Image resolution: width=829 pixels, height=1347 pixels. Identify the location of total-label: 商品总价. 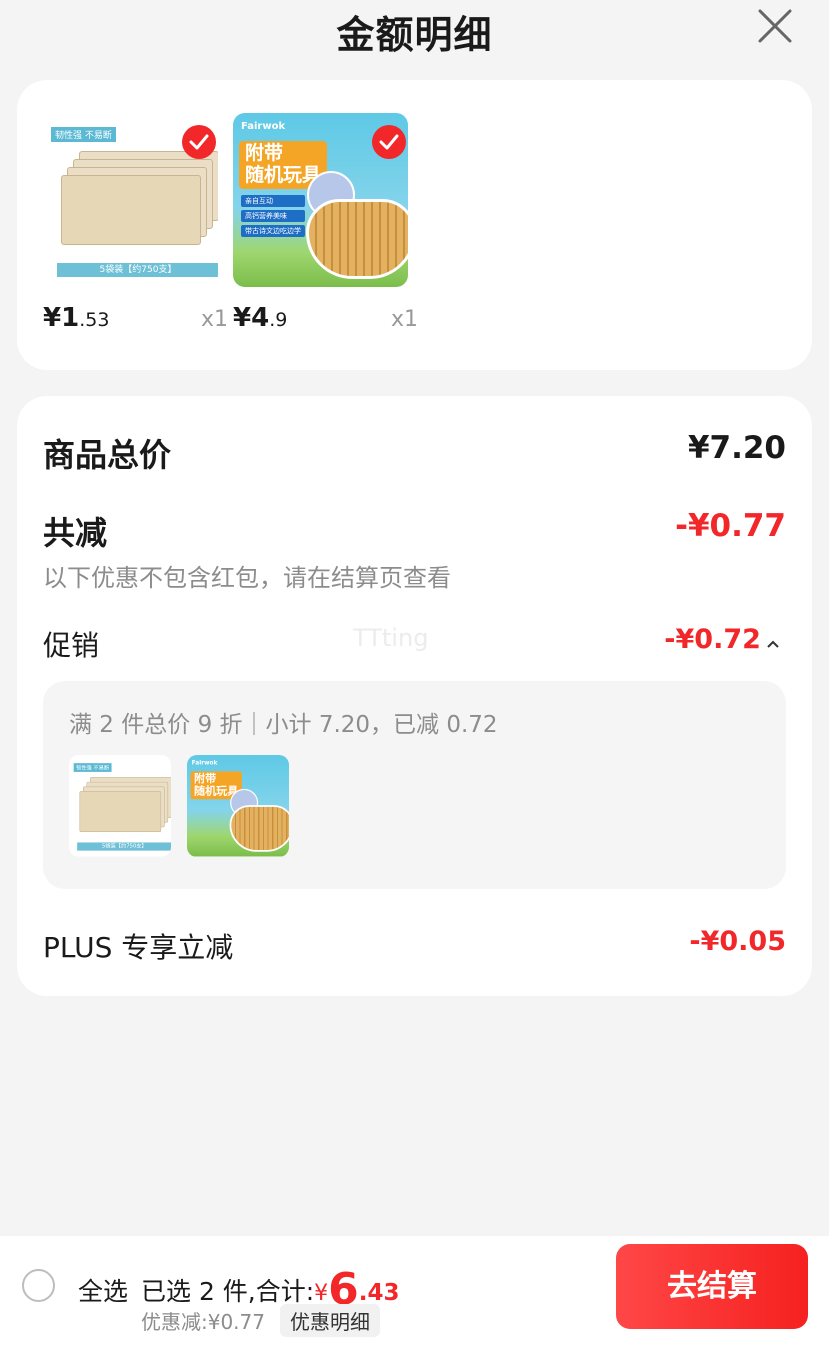
(107, 455).